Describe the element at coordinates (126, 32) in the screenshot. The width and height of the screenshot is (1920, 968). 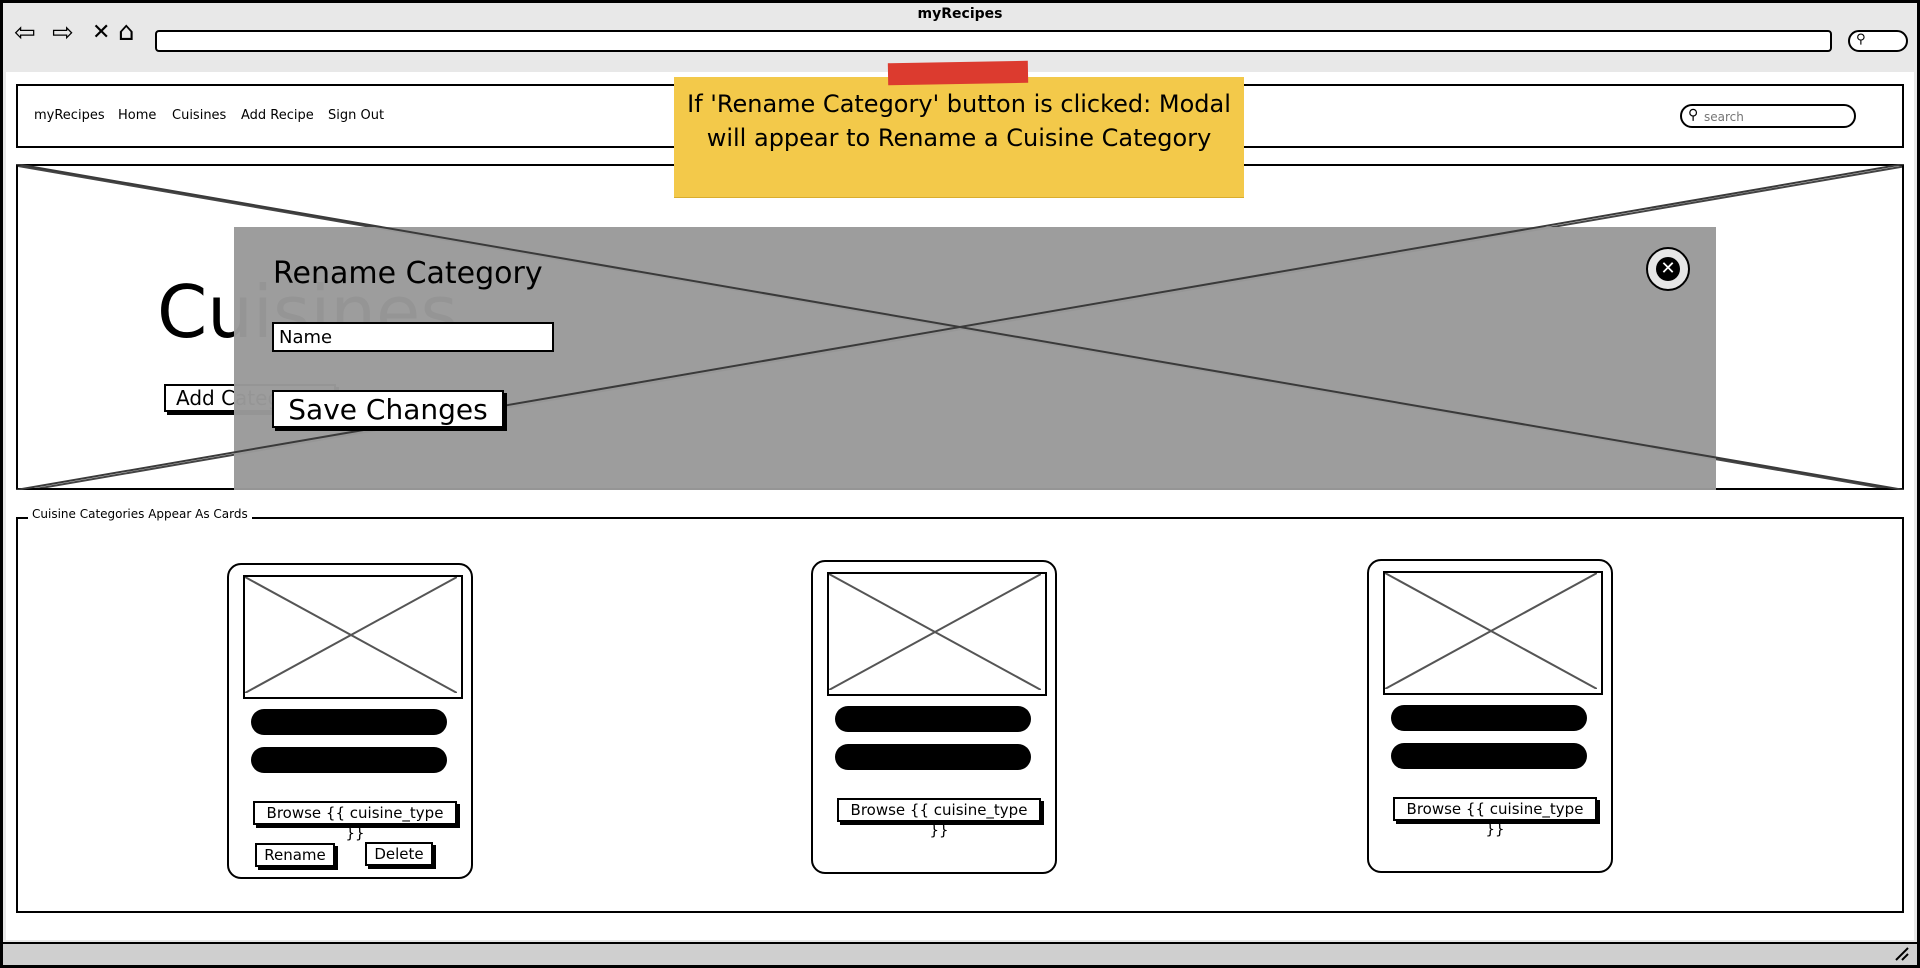
I see `home-icon: ⌂` at that location.